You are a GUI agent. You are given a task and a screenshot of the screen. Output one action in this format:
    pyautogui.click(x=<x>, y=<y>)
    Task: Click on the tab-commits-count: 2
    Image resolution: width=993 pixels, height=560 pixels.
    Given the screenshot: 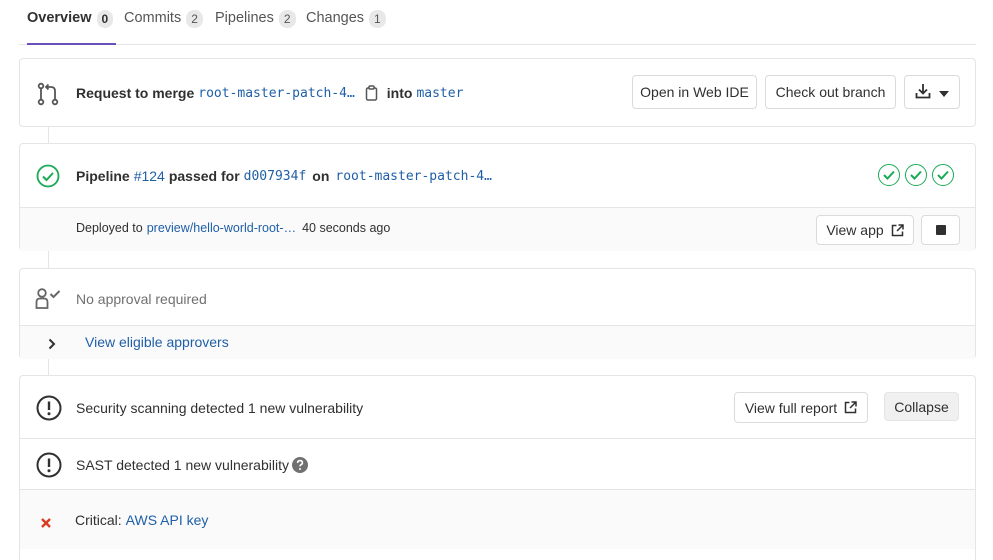 What is the action you would take?
    pyautogui.click(x=194, y=19)
    